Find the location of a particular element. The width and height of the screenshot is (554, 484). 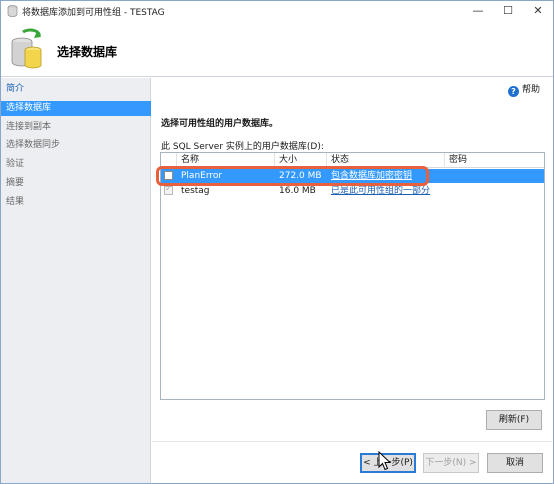

next-button: 下一步(N) > is located at coordinates (451, 463).